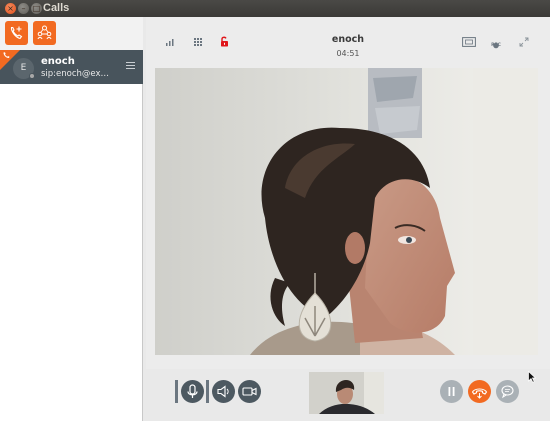 The width and height of the screenshot is (550, 421). I want to click on window-close-button: ×, so click(10, 8).